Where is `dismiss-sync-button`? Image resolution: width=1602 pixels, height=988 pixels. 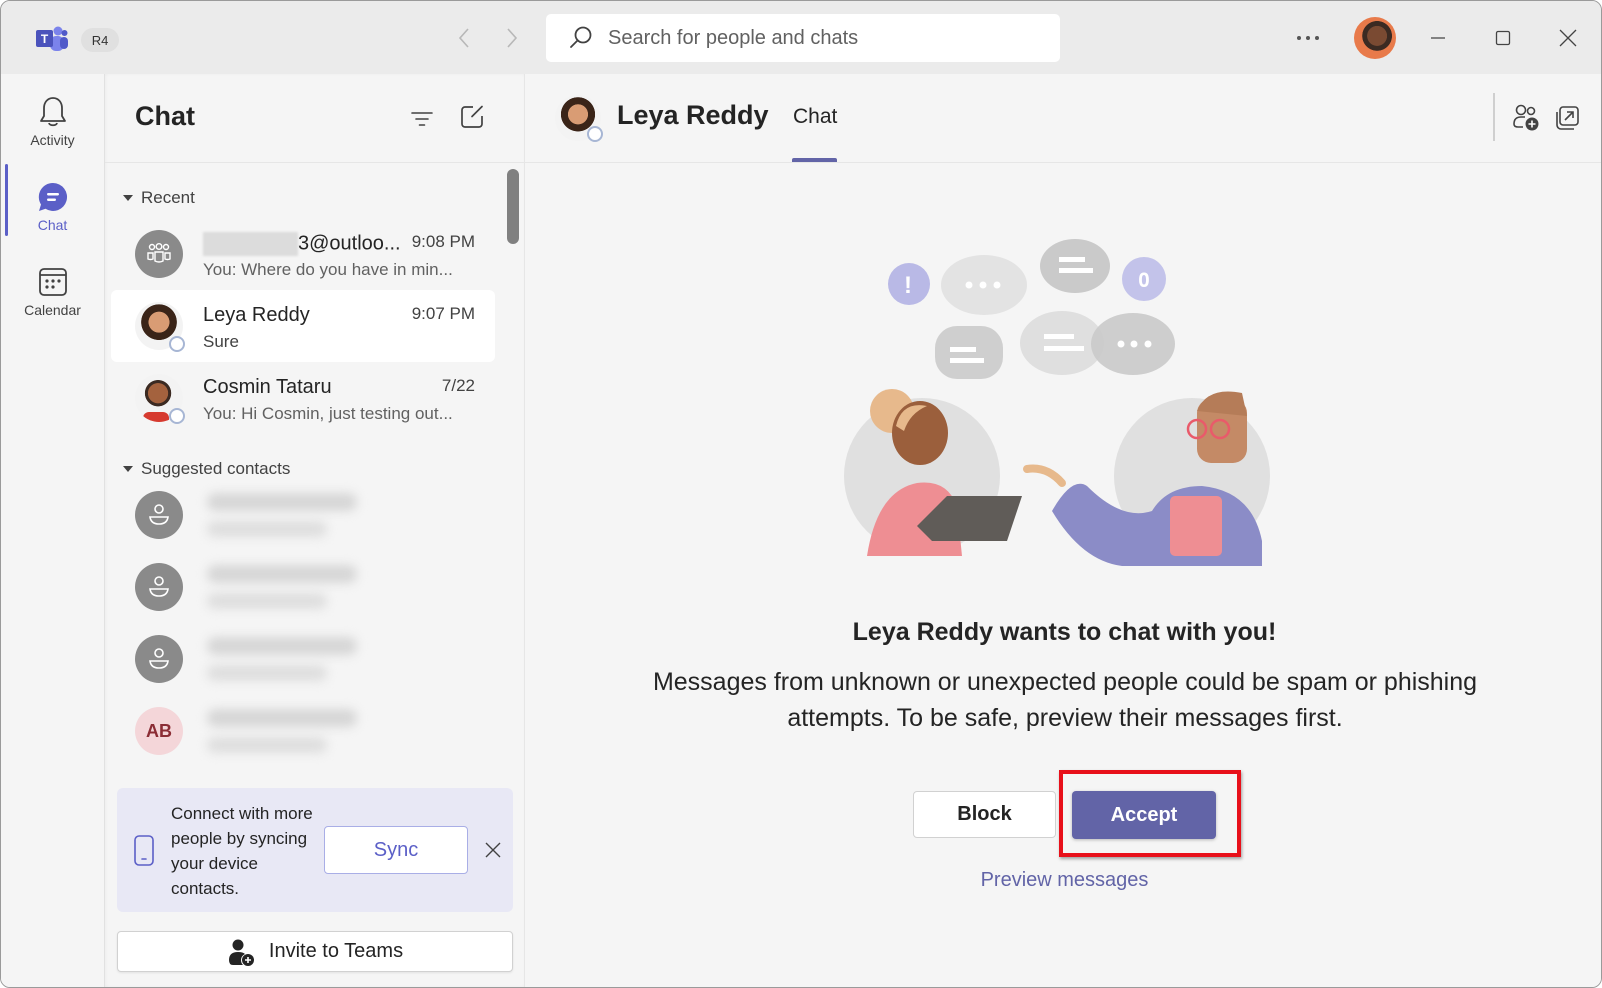 dismiss-sync-button is located at coordinates (493, 850).